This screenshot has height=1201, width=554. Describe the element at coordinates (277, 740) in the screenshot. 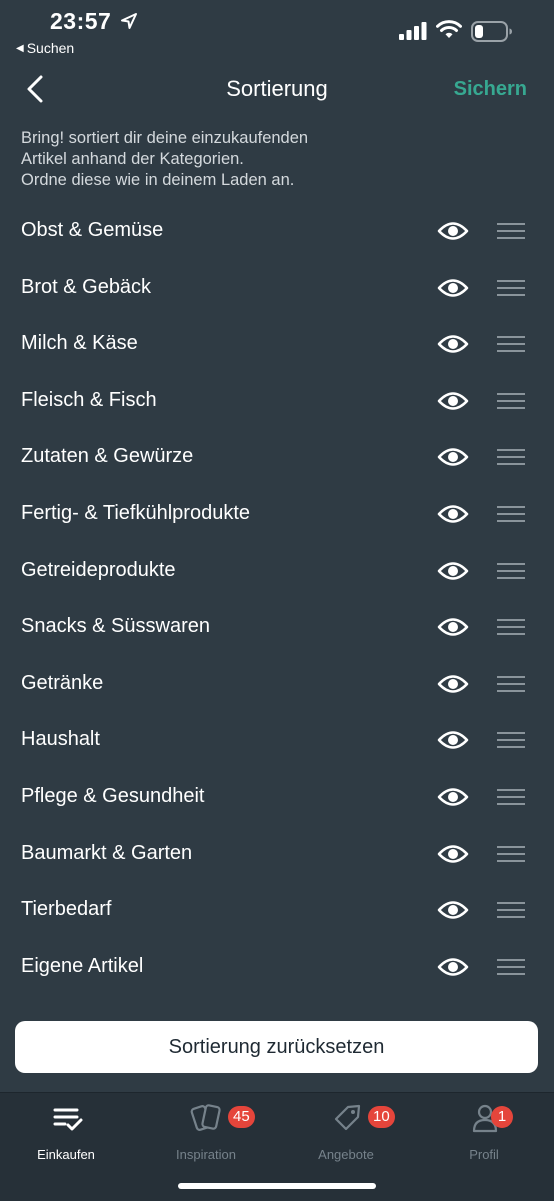

I see `category-row: Haushalt` at that location.